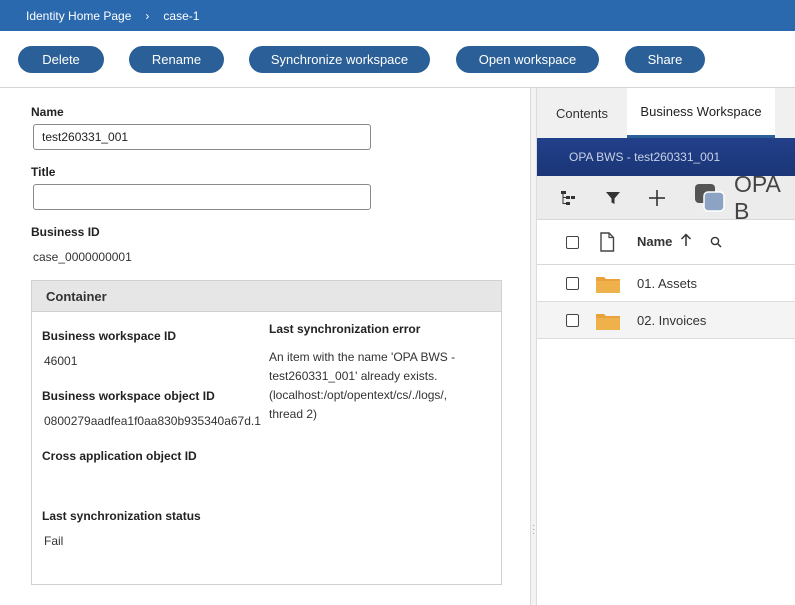  Describe the element at coordinates (568, 198) in the screenshot. I see `tree-view-icon` at that location.